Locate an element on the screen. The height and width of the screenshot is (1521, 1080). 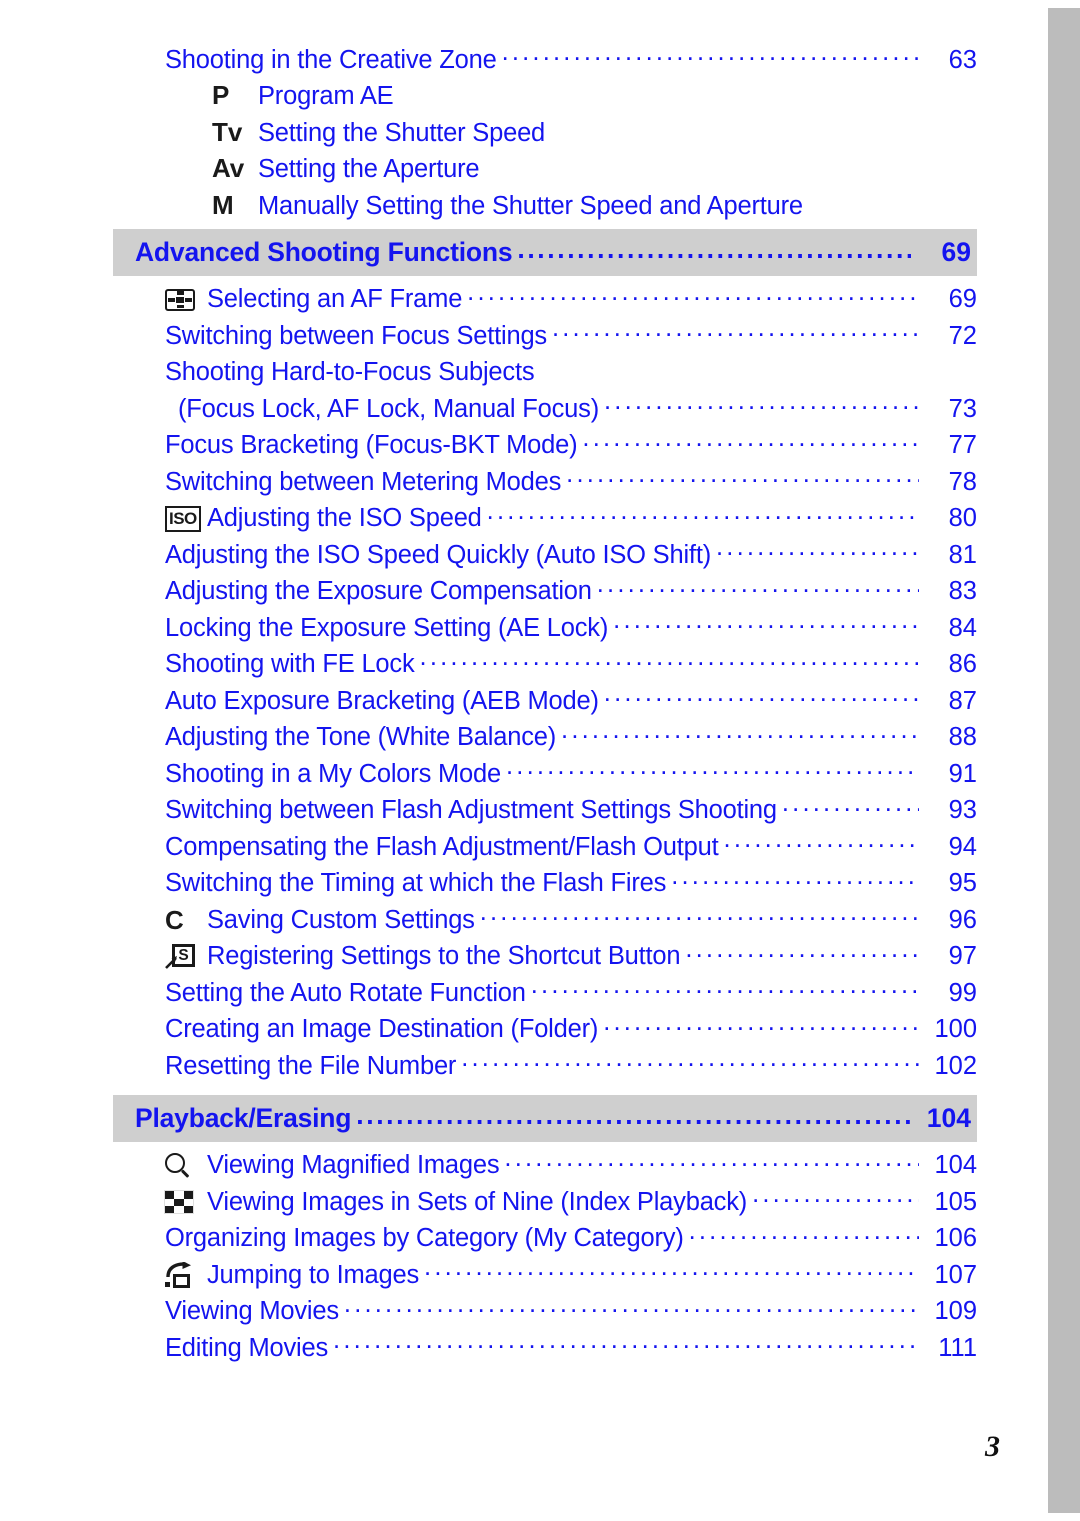
toc-entry-label: Adjusting the Exposure Compensation is located at coordinates (378, 591).